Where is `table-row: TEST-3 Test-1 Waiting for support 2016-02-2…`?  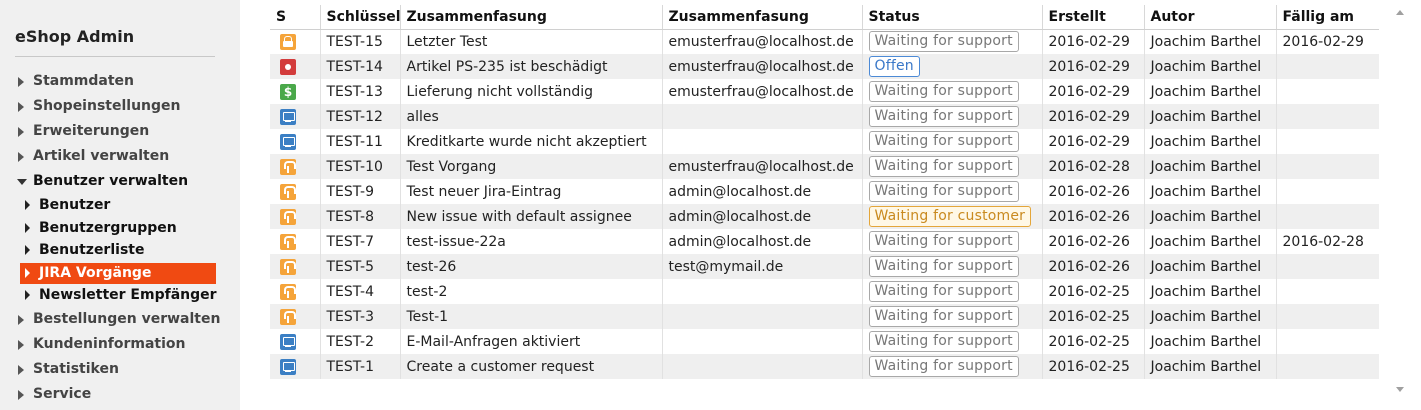
table-row: TEST-3 Test-1 Waiting for support 2016-02-2… is located at coordinates (824, 316).